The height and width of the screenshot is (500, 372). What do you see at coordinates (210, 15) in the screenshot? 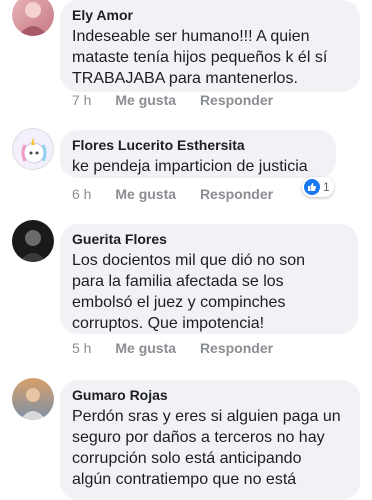
I see `comment-author: Ely Amor` at bounding box center [210, 15].